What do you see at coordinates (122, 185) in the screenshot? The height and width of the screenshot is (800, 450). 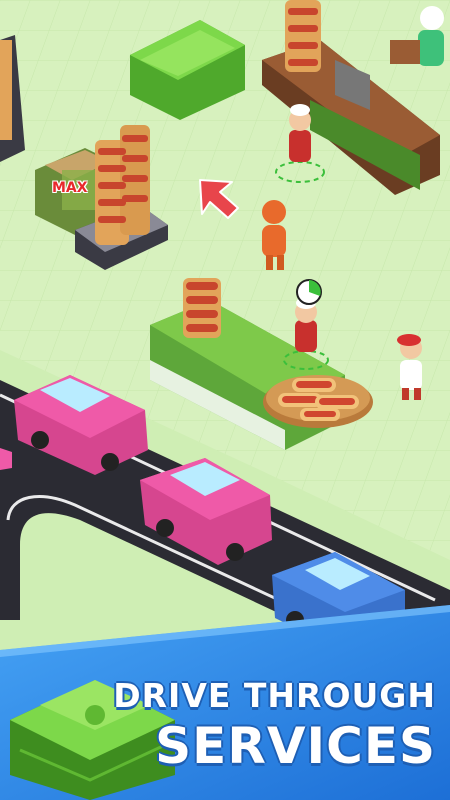 I see `hotdog-stack-machine` at bounding box center [122, 185].